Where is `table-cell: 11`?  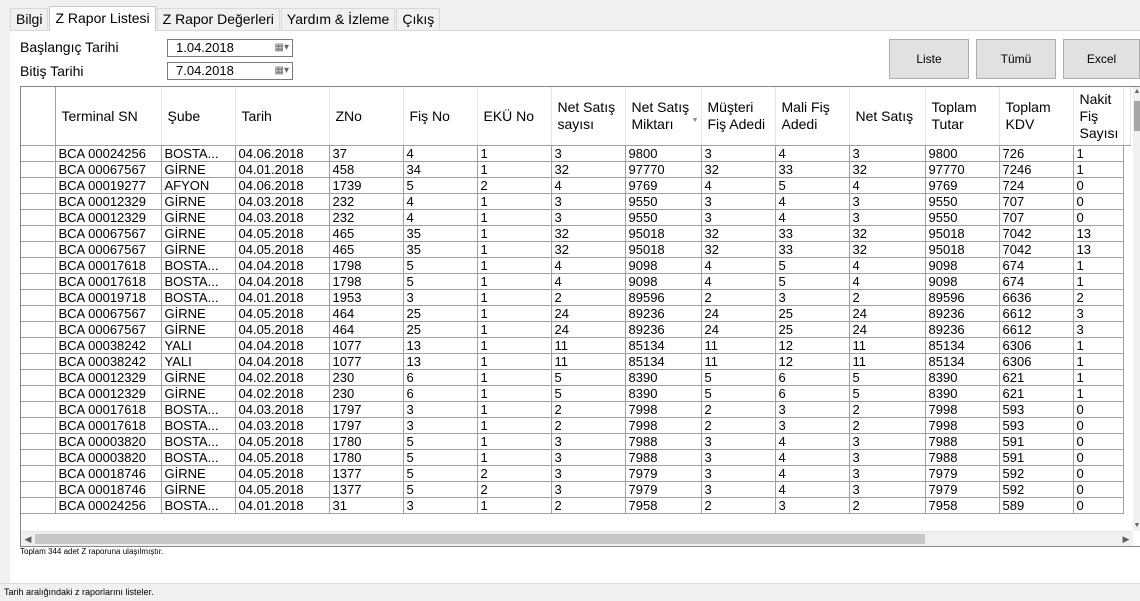 table-cell: 11 is located at coordinates (887, 361).